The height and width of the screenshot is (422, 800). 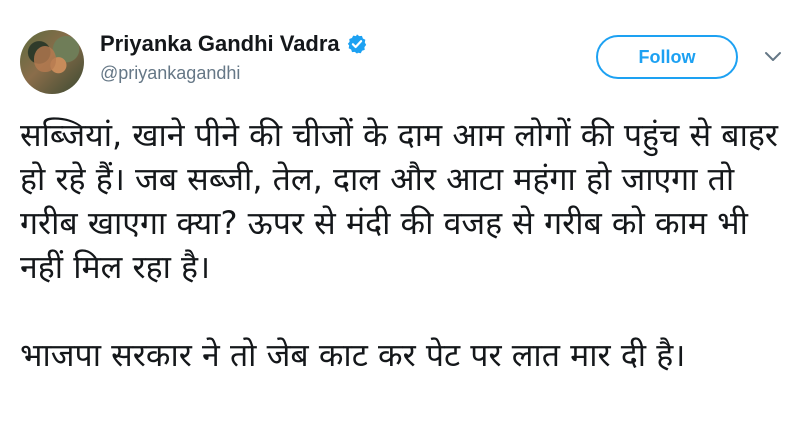 I want to click on author-name-row: Priyanka Gandhi Vadra, so click(x=234, y=44).